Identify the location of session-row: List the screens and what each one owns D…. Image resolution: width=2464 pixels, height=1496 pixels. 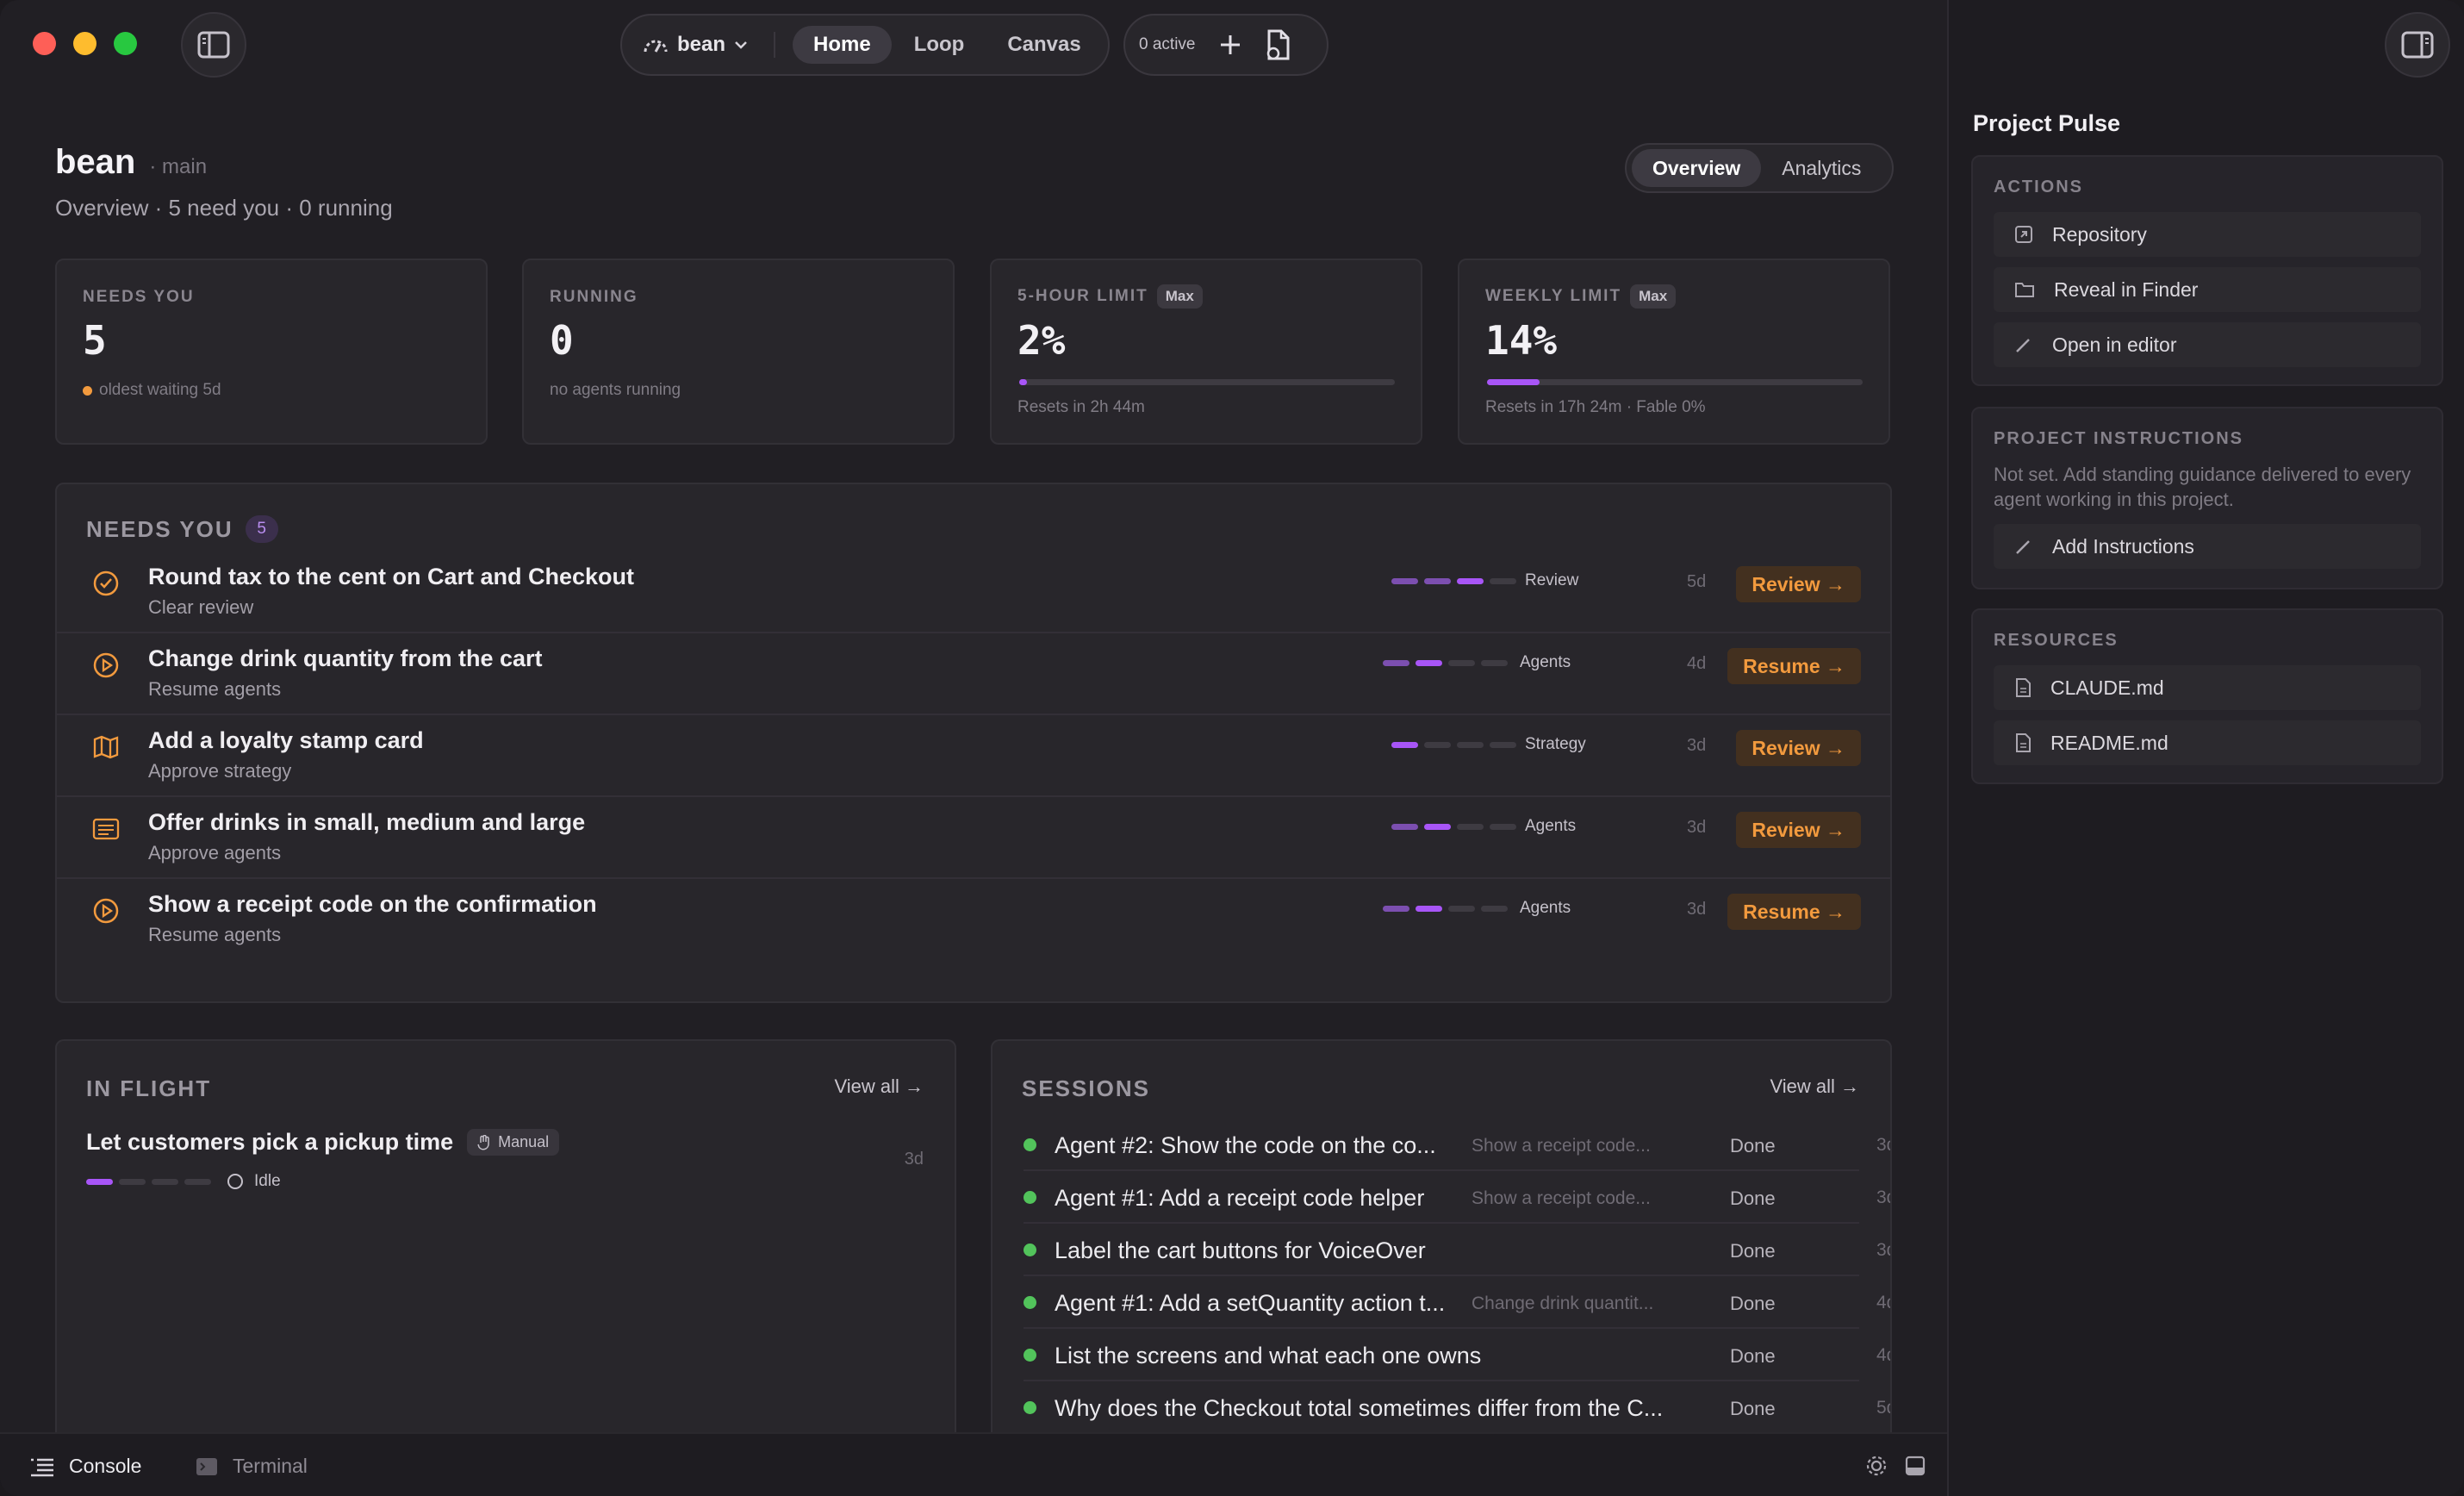
(1457, 1355).